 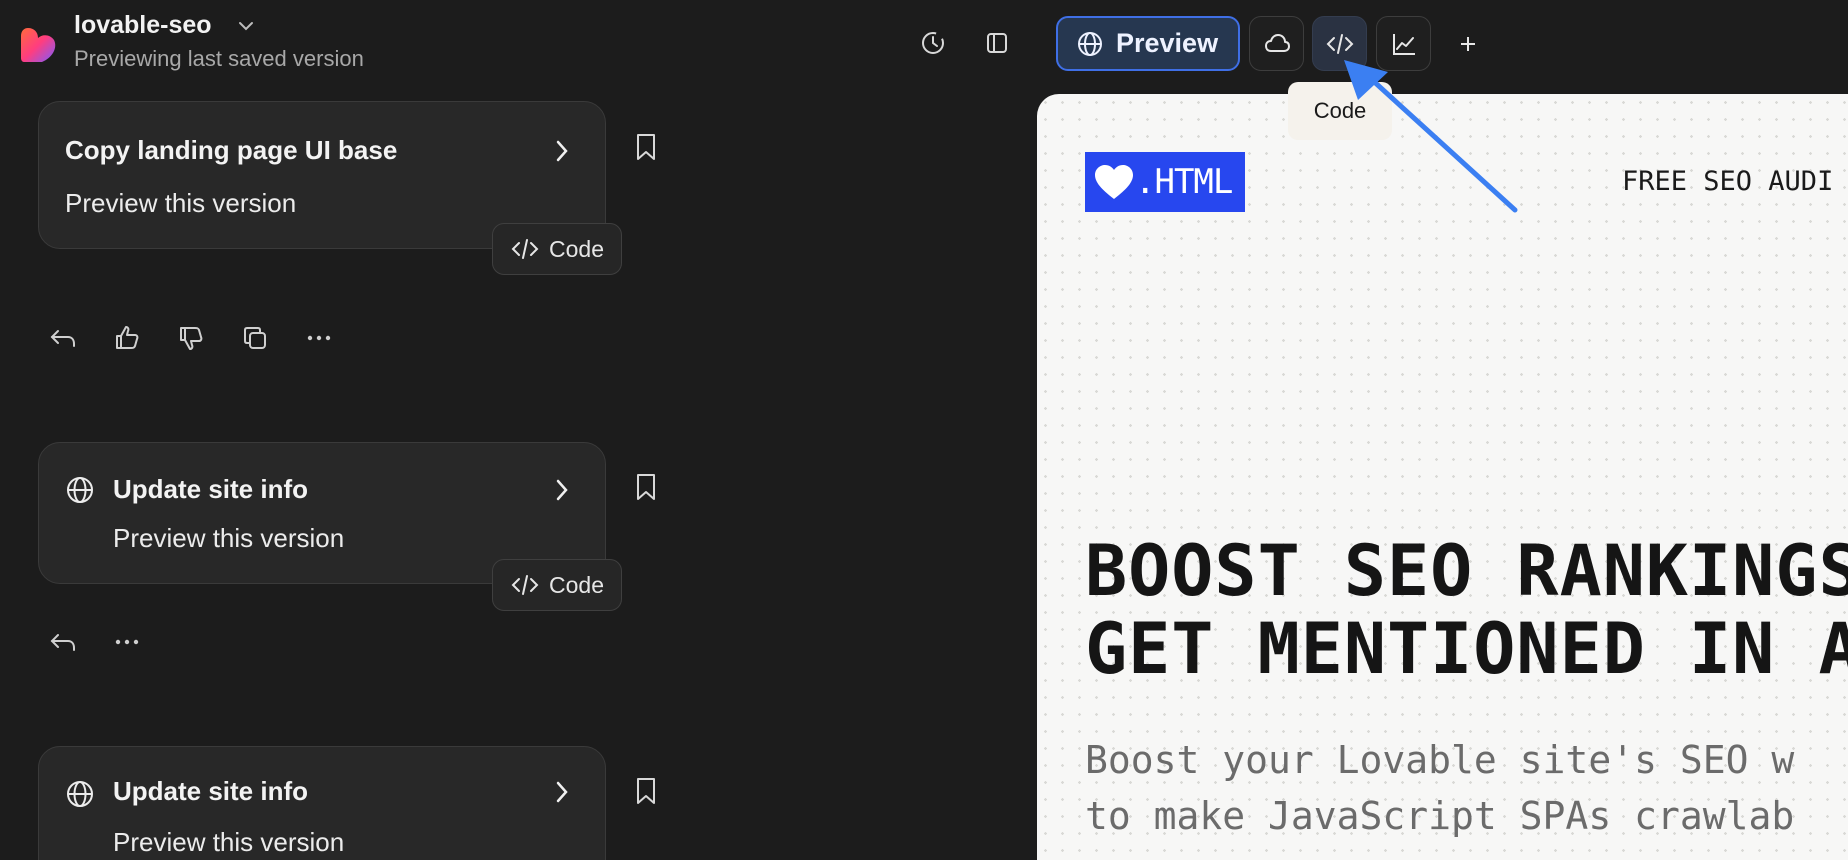 I want to click on hero-heading-line1: BOOST SEO RANKINGS, so click(x=1466, y=571).